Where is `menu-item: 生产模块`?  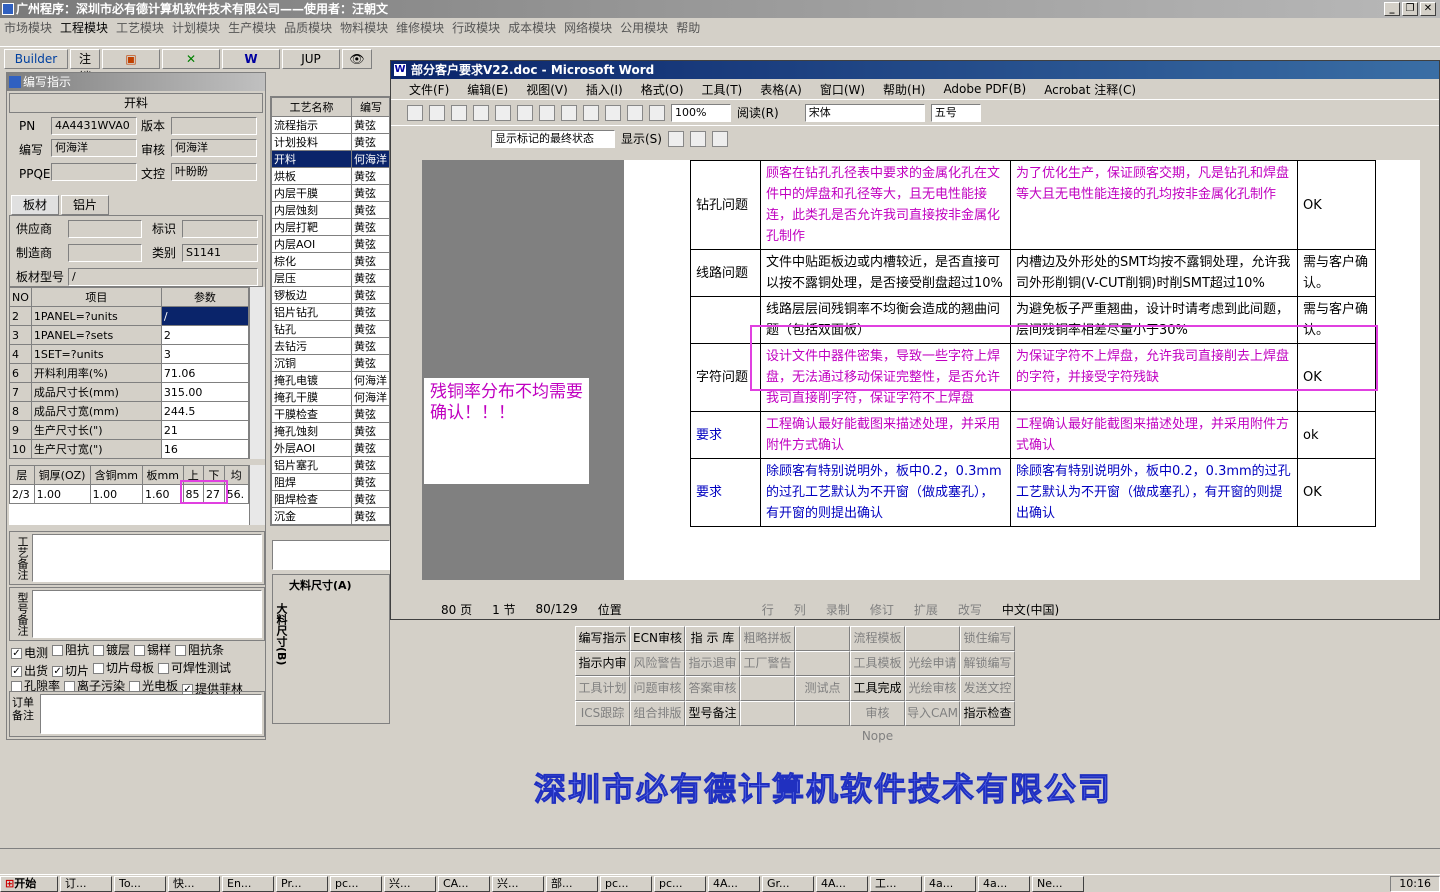 menu-item: 生产模块 is located at coordinates (256, 27).